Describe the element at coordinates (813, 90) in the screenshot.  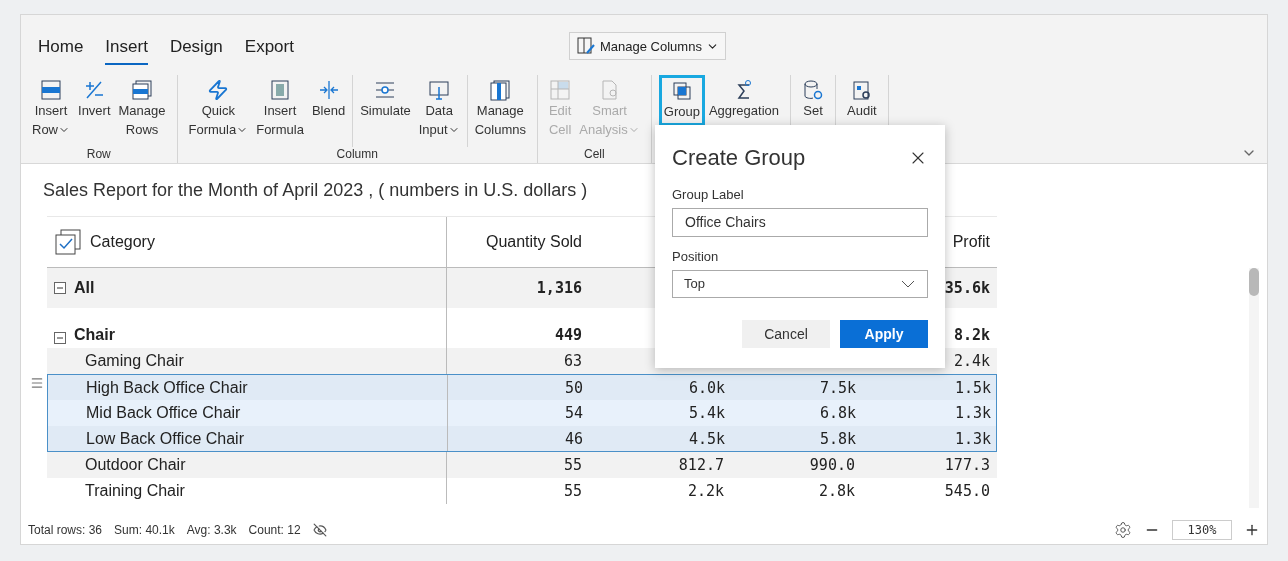
I see `database-gear-icon` at that location.